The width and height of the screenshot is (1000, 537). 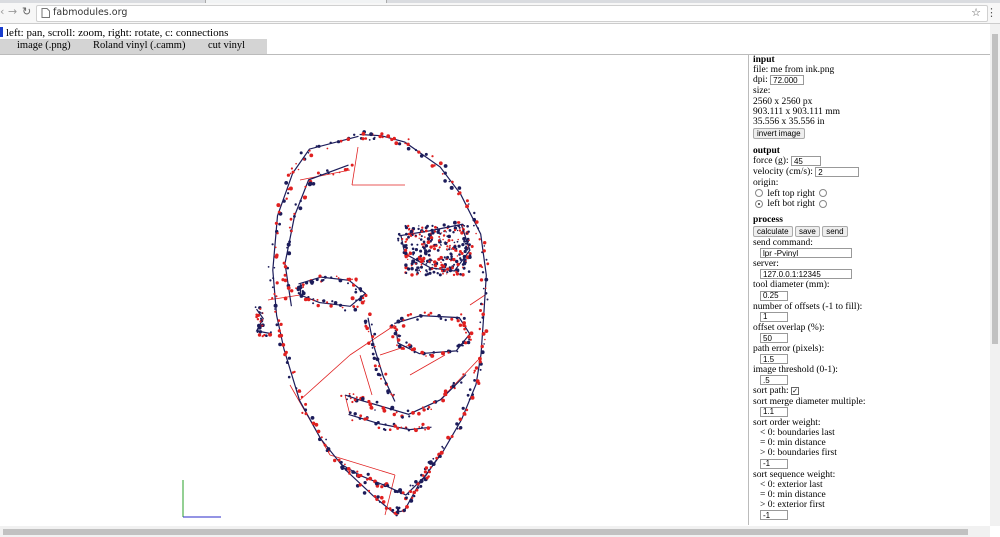 What do you see at coordinates (771, 391) in the screenshot?
I see `sort-path-label: sort path:` at bounding box center [771, 391].